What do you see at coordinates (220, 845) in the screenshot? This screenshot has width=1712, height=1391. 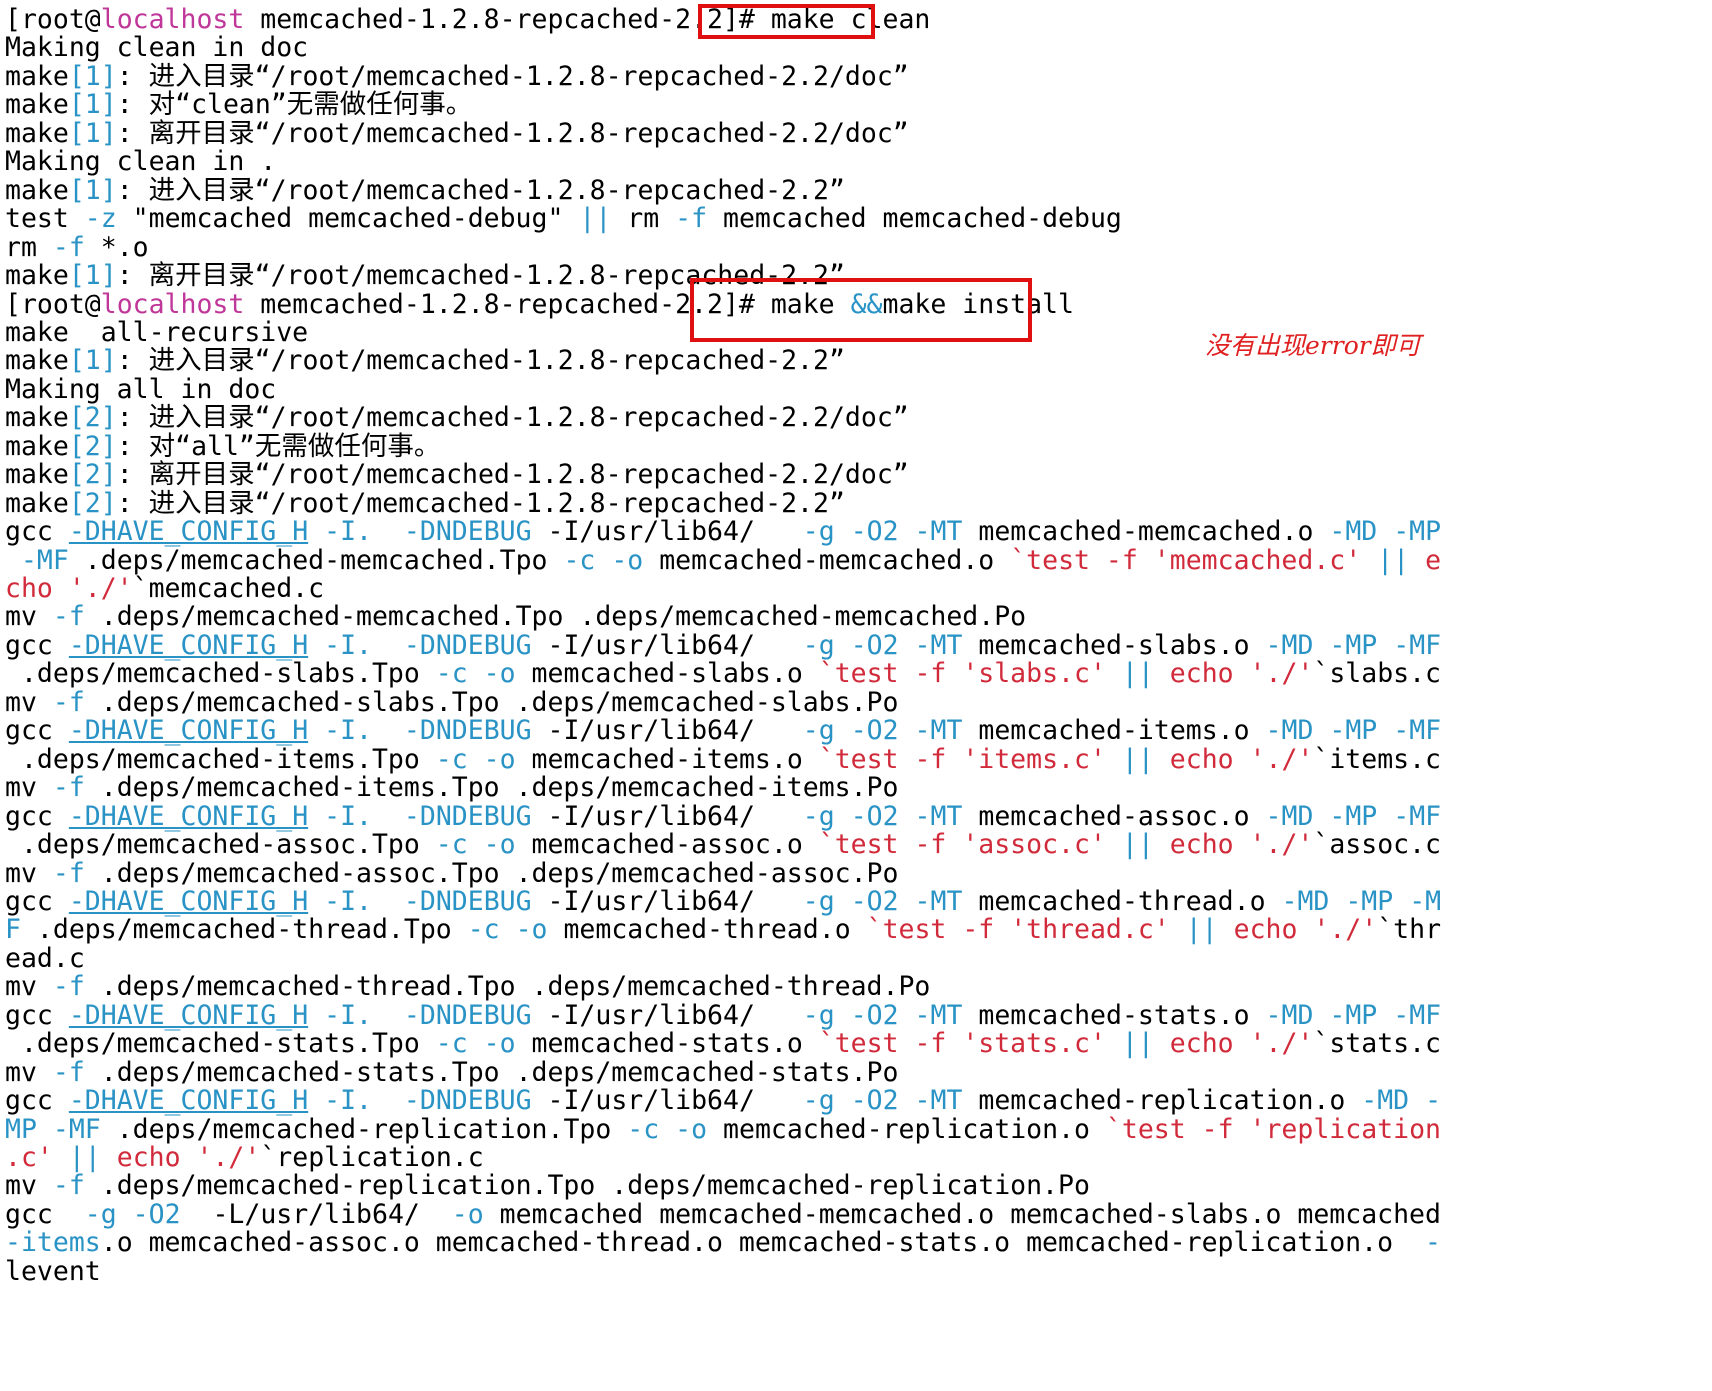 I see `terminal-text: .deps/memcached-assoc.Tpo` at bounding box center [220, 845].